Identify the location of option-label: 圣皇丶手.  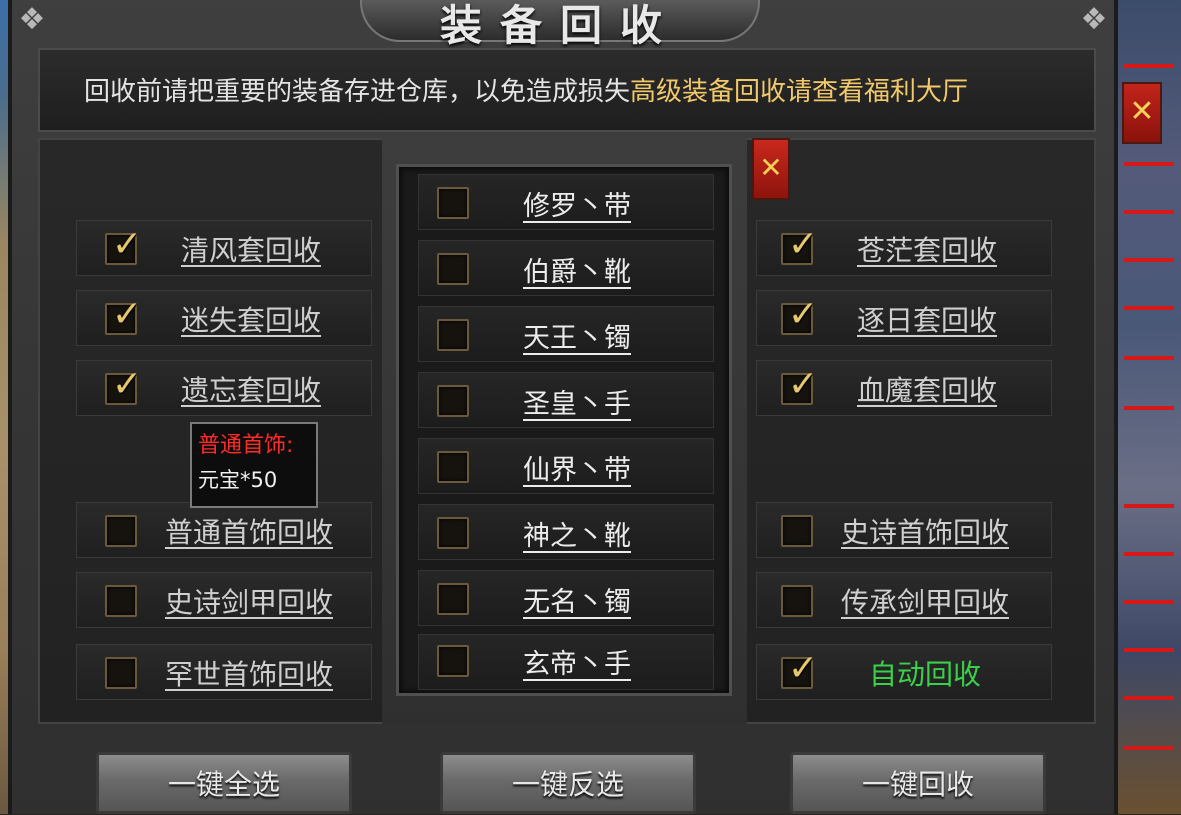
(577, 401).